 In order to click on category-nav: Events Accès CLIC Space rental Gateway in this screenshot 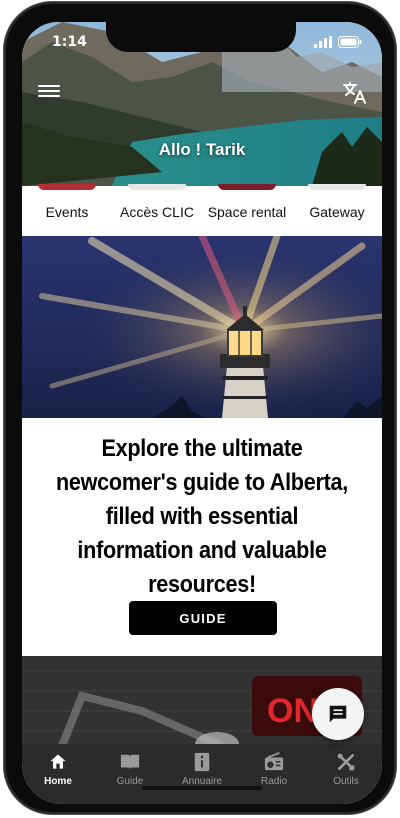, I will do `click(202, 210)`.